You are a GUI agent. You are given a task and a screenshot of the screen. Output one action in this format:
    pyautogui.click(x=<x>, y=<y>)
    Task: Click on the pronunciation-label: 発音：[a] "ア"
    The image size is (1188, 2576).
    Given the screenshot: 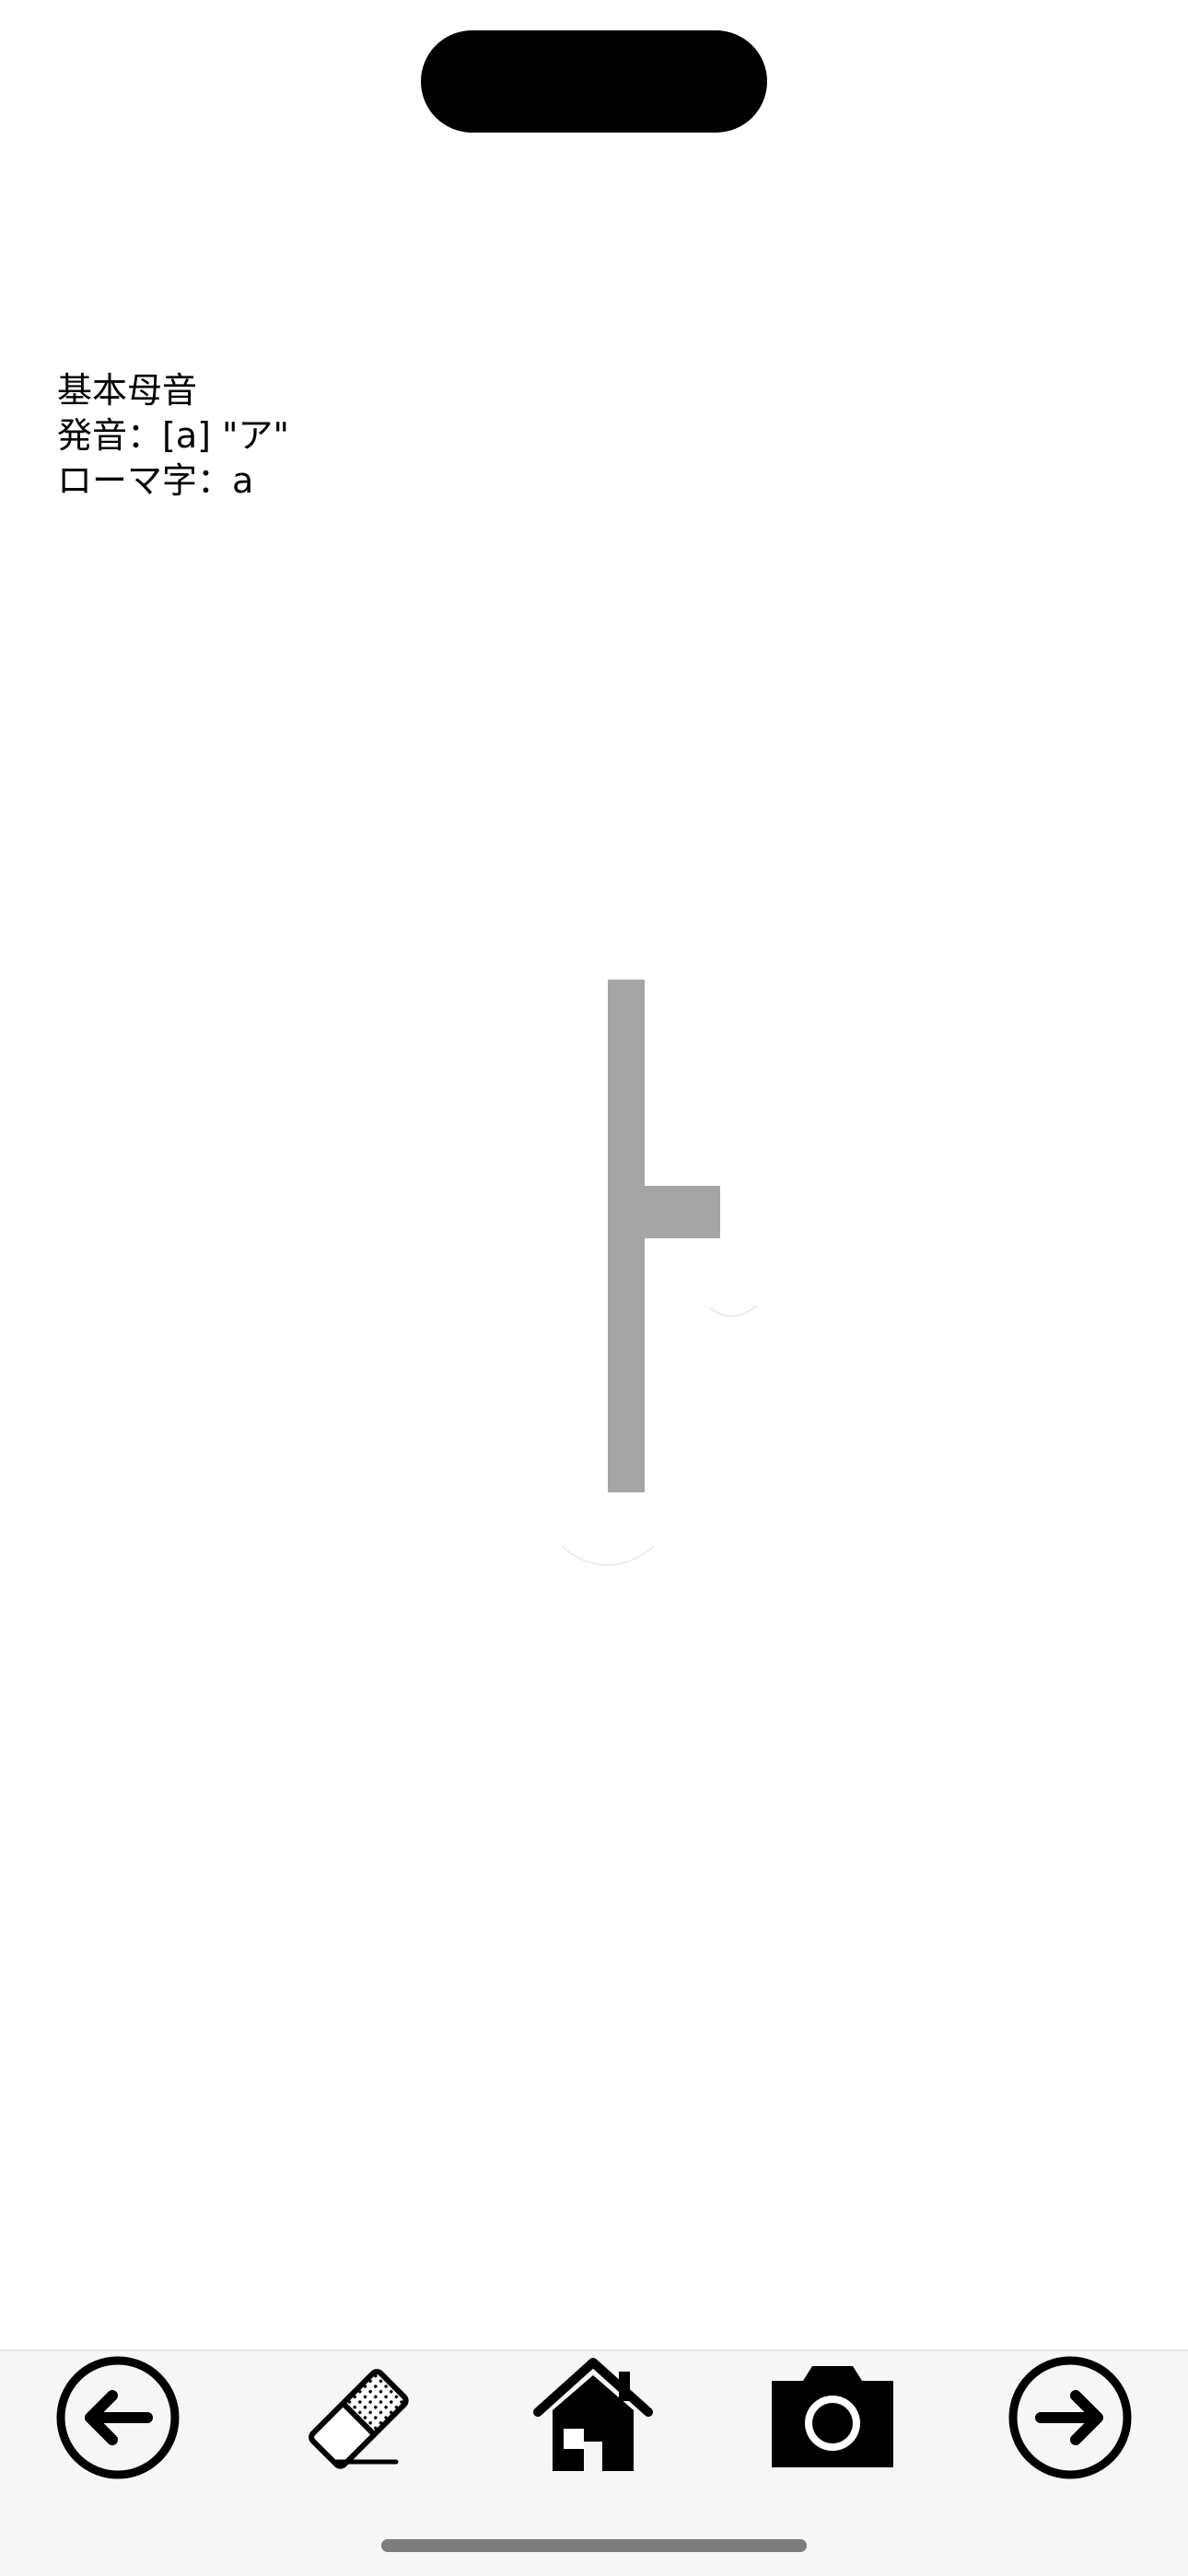 What is the action you would take?
    pyautogui.click(x=173, y=435)
    